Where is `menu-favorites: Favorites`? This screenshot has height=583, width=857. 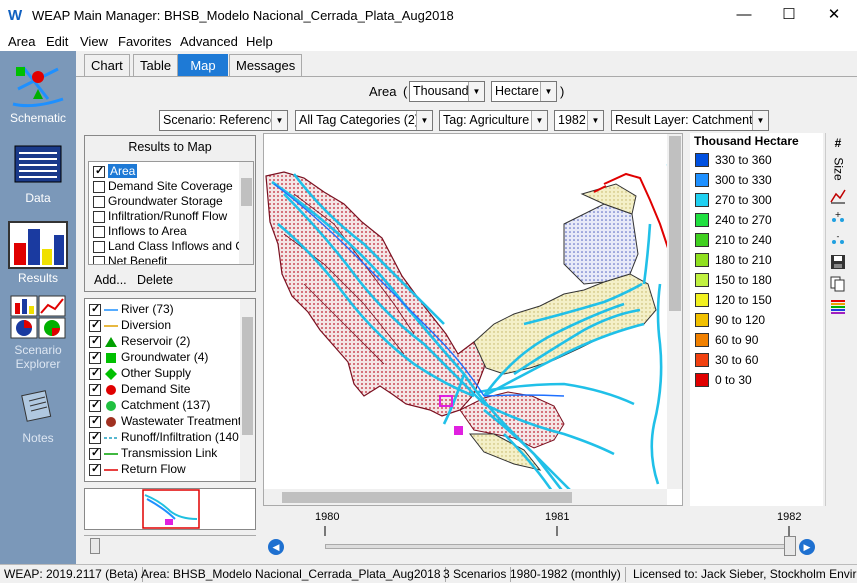
menu-favorites: Favorites is located at coordinates (144, 41).